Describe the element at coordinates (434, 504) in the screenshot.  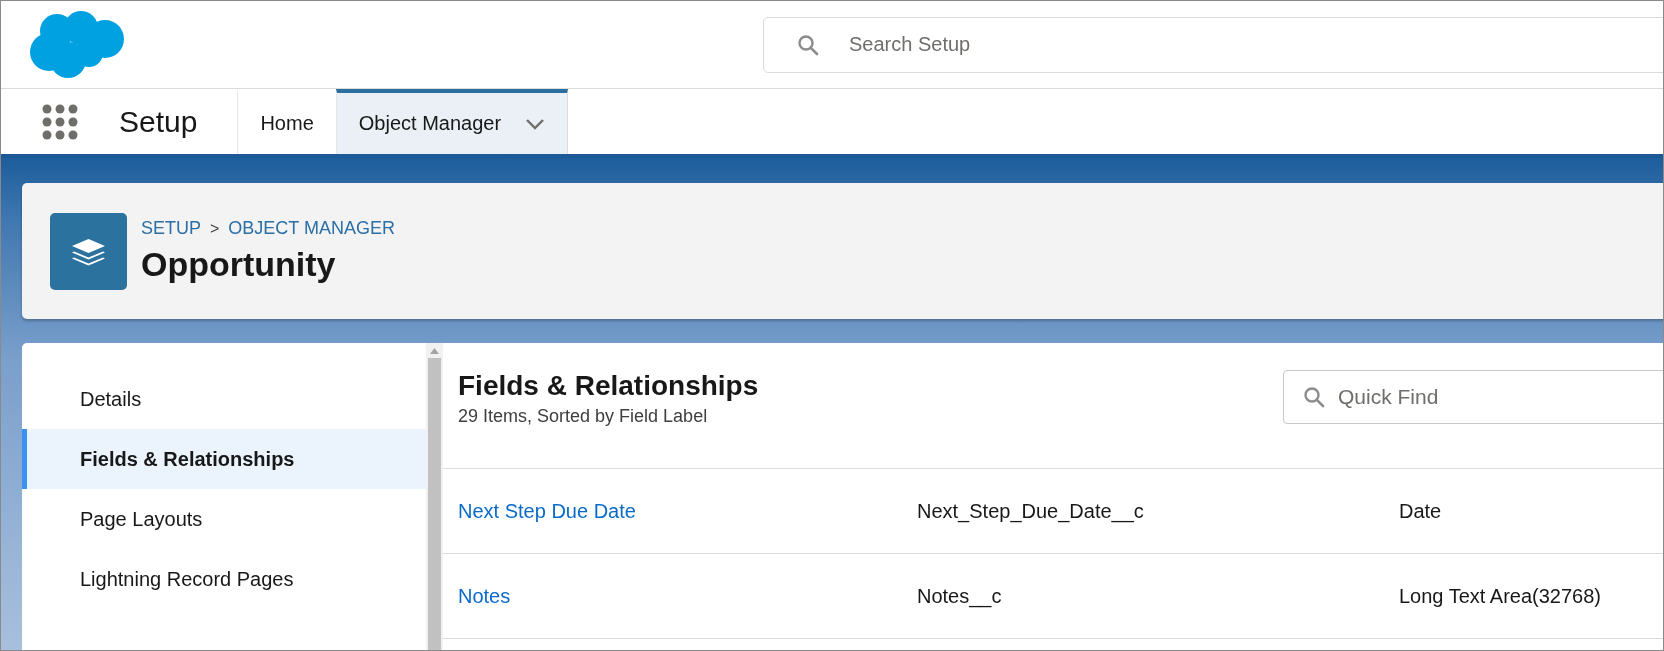
I see `scrollbar-thumb` at that location.